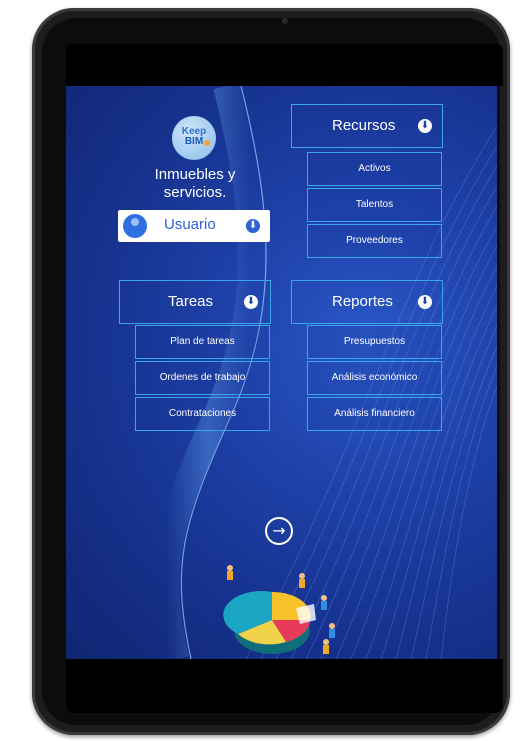 This screenshot has height=741, width=520. I want to click on logo-dot, so click(207, 143).